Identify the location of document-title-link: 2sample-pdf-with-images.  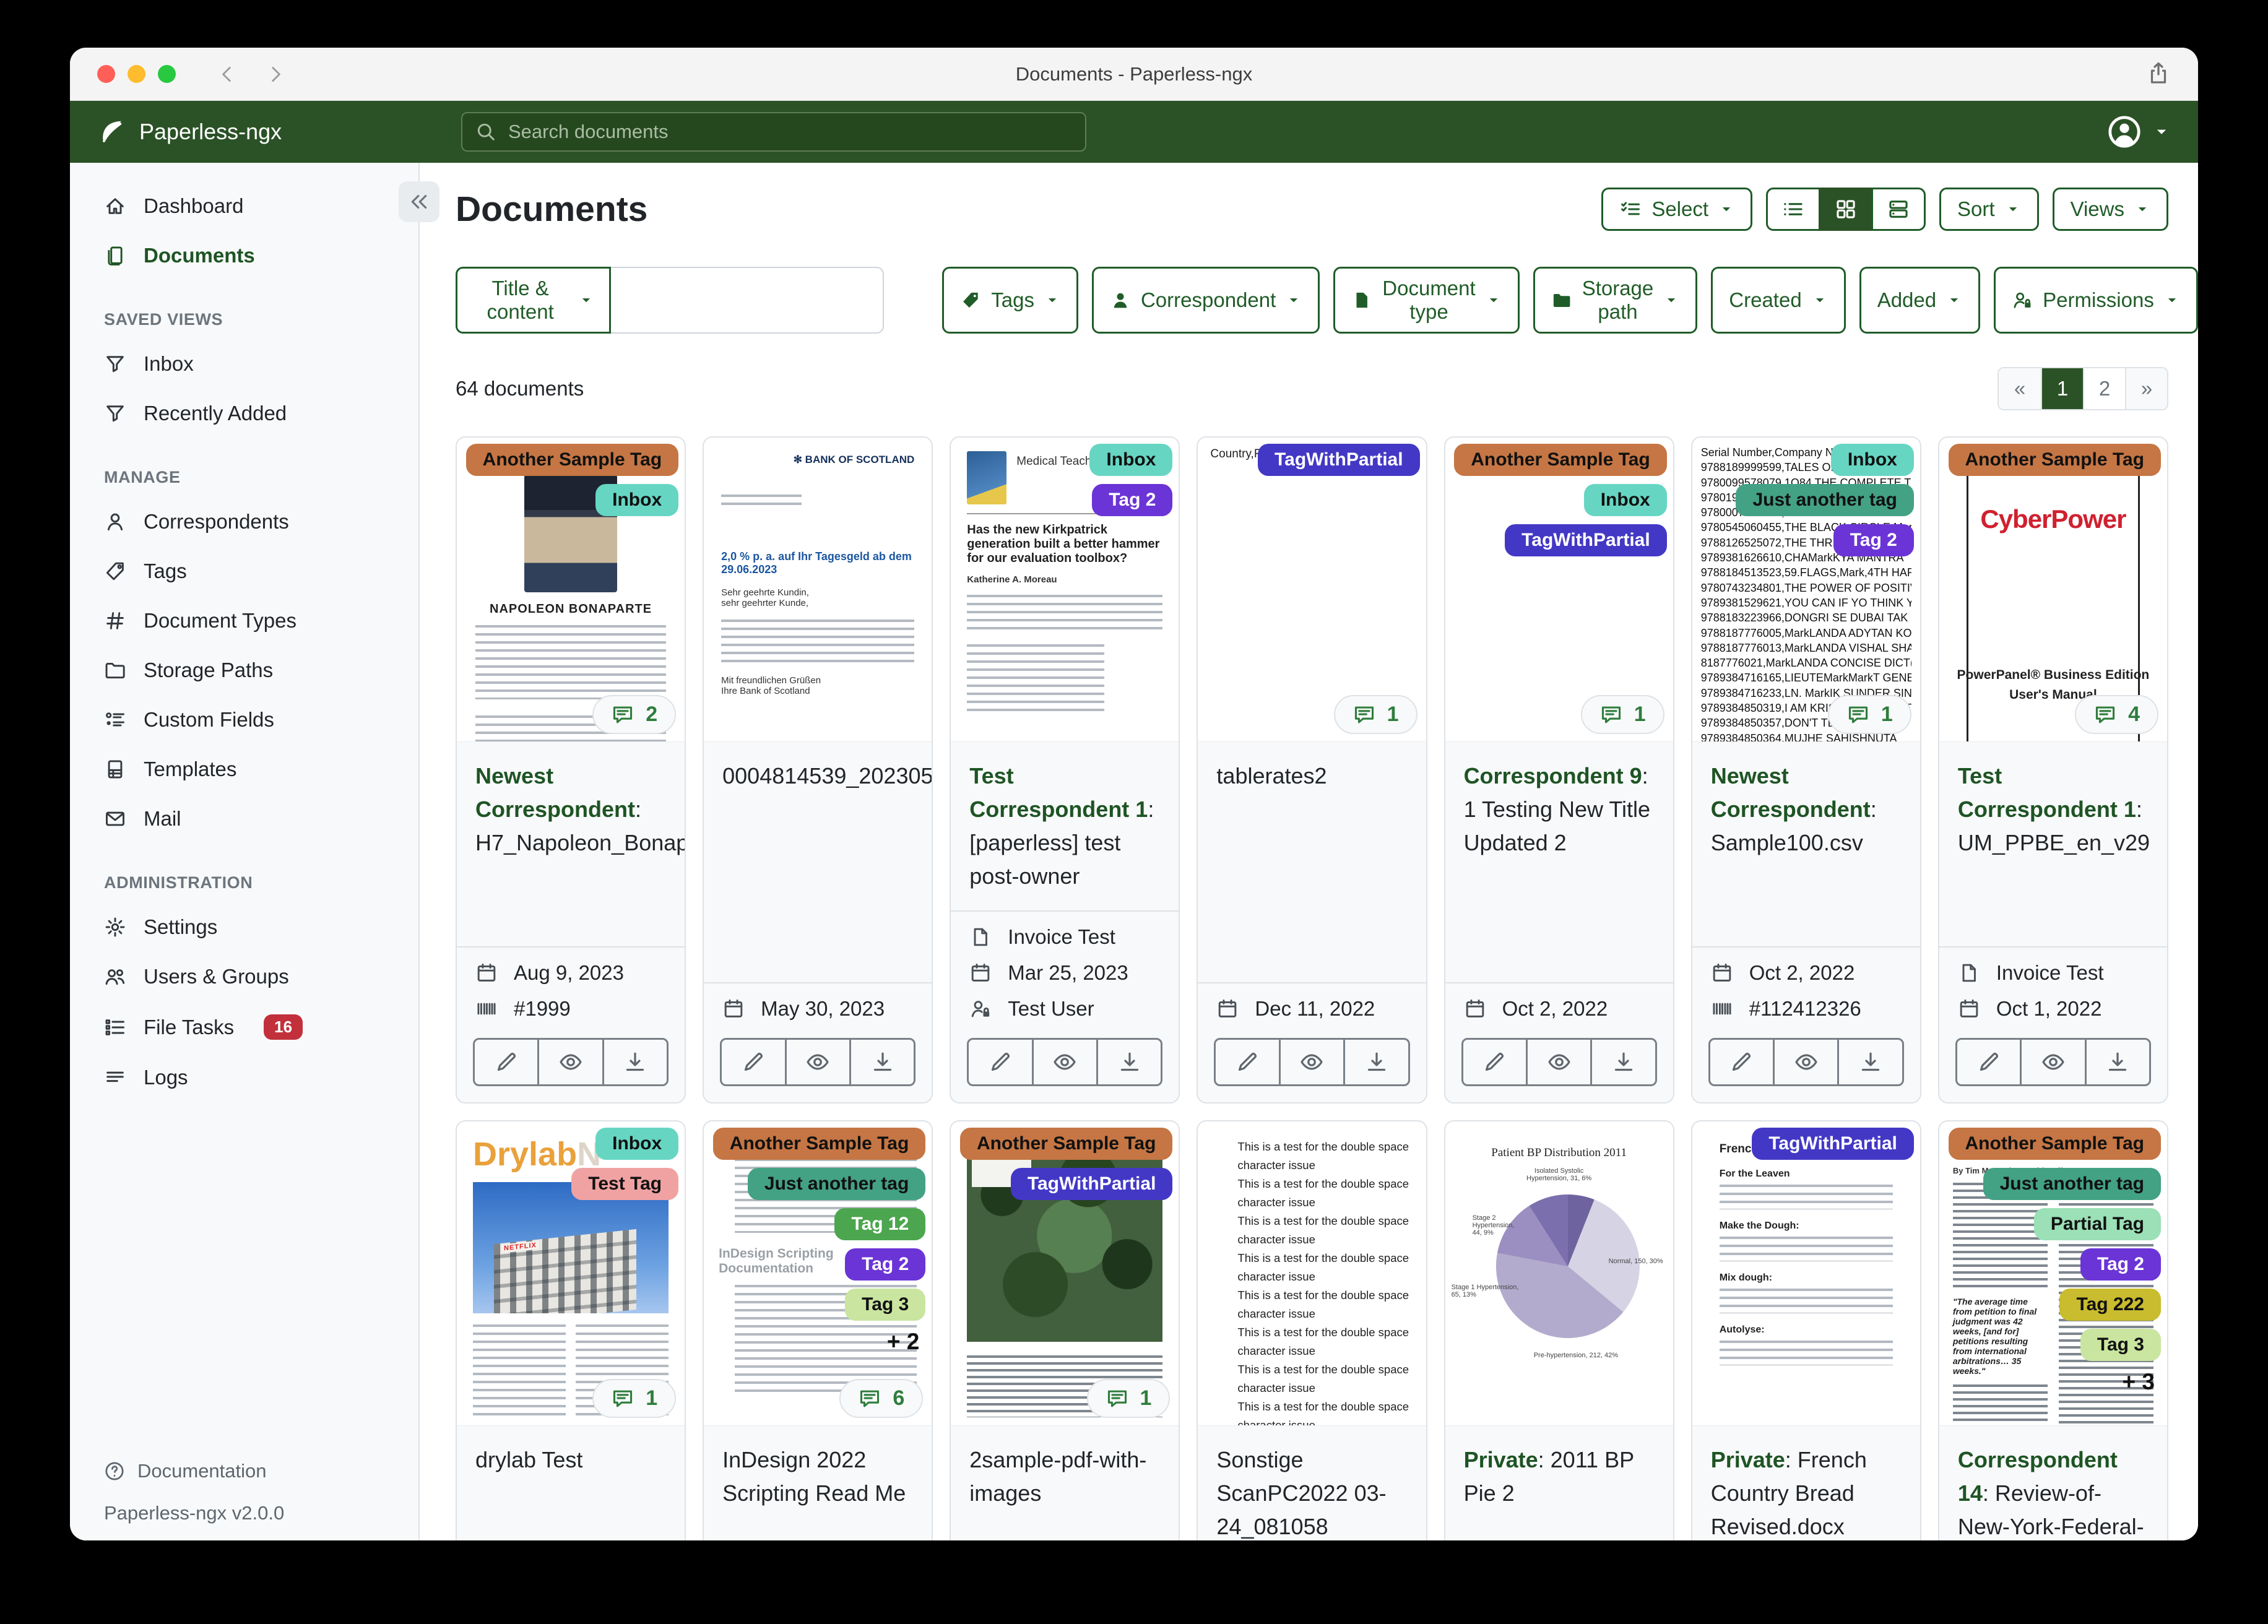
(1065, 1483).